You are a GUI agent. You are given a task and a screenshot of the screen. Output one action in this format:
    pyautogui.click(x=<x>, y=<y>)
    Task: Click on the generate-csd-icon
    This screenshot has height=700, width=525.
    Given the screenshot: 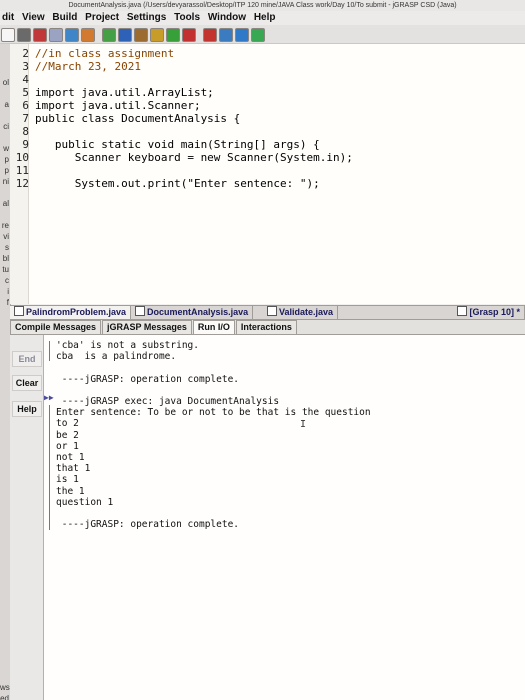 What is the action you would take?
    pyautogui.click(x=242, y=35)
    